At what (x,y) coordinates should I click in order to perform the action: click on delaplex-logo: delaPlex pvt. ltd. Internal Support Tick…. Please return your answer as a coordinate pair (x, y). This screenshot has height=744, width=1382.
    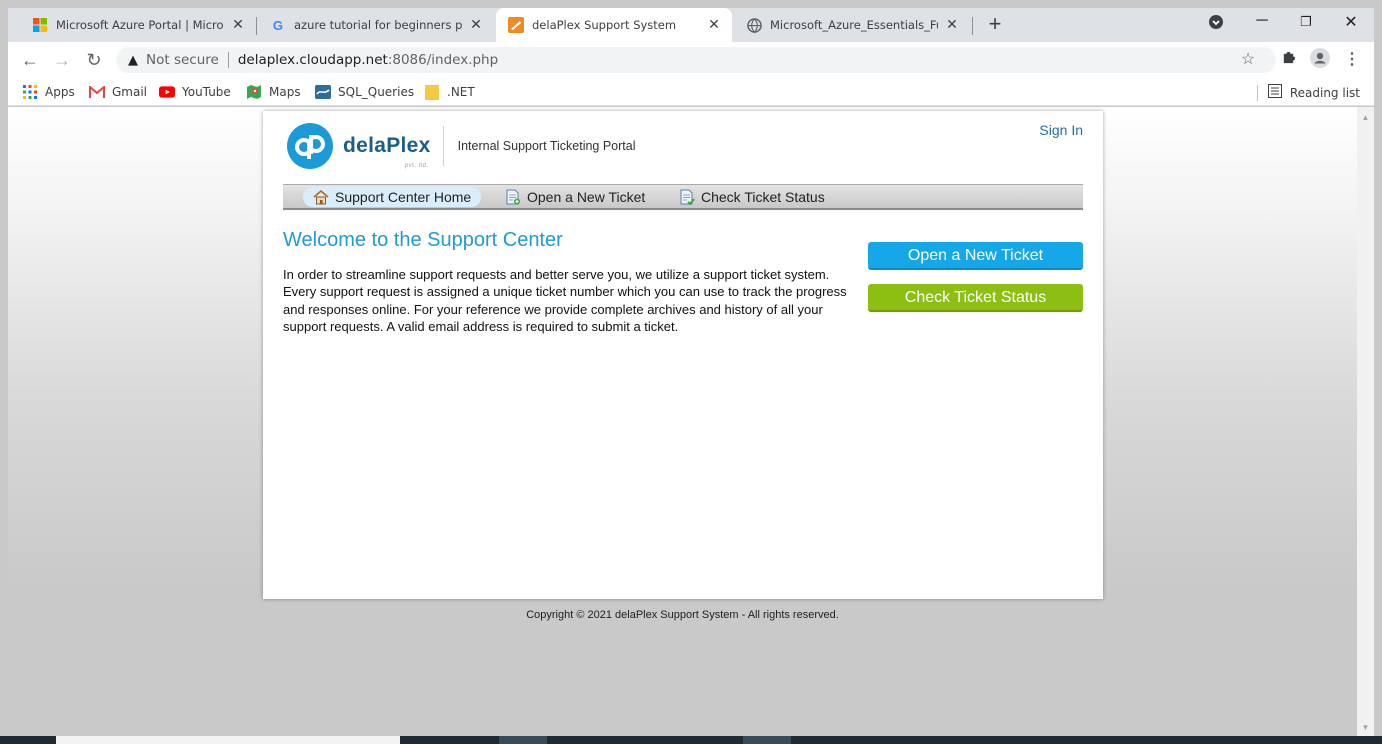
    Looking at the image, I should click on (461, 146).